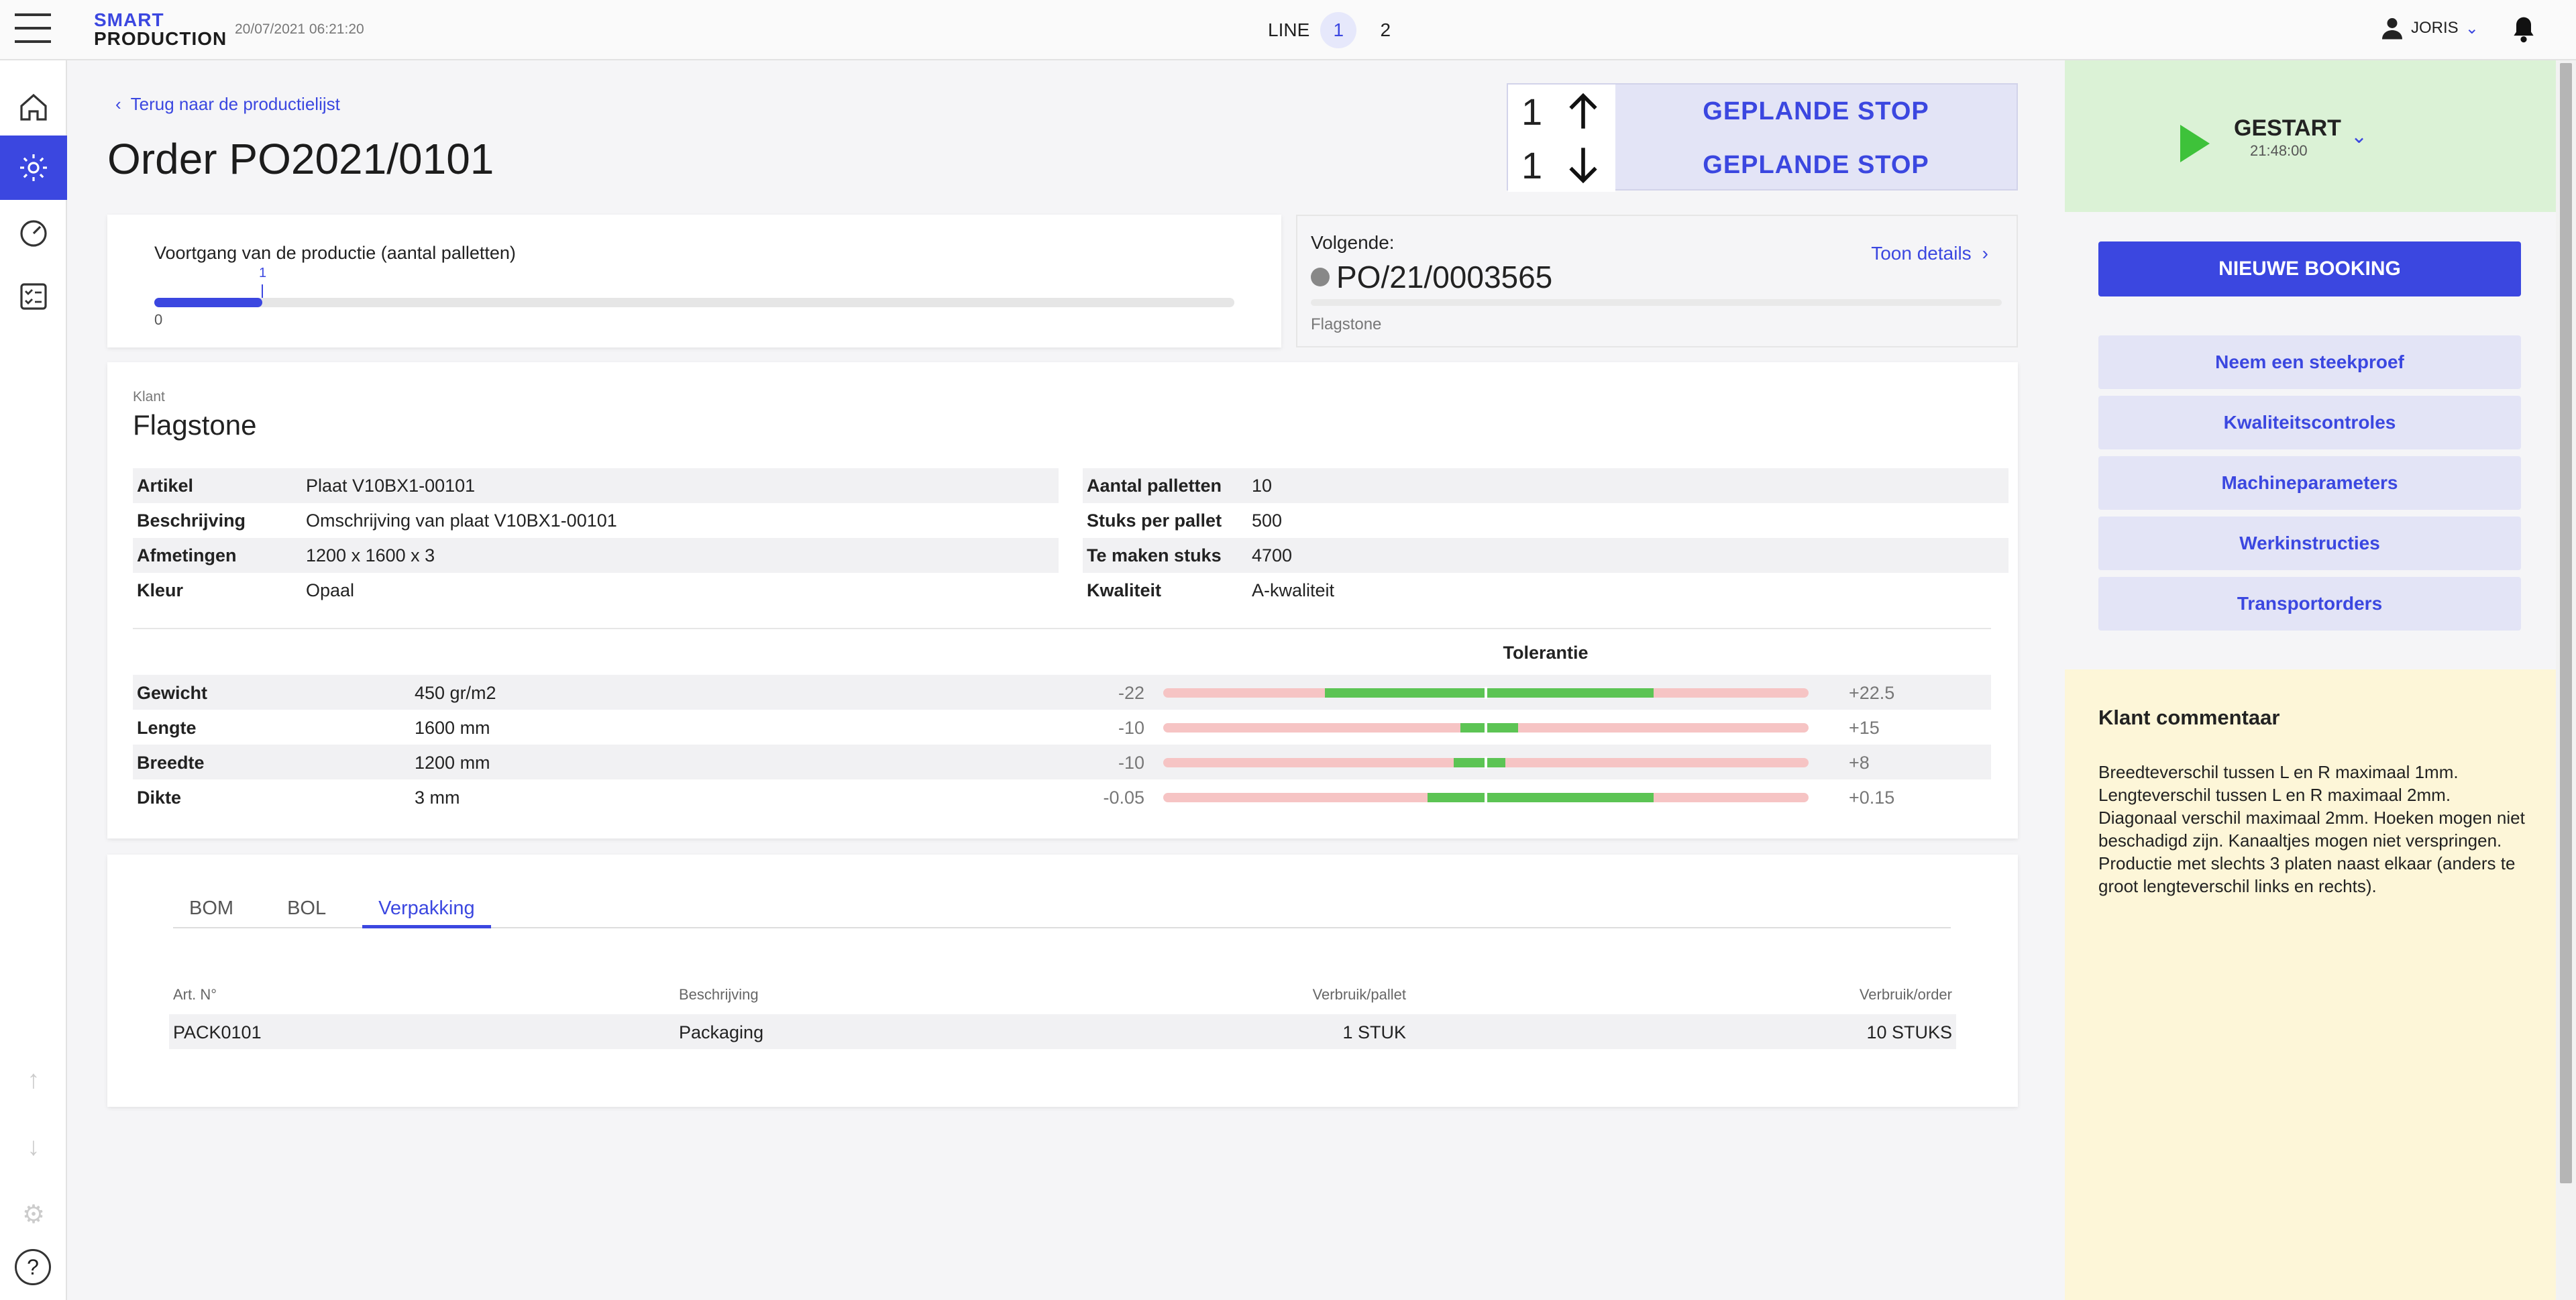 The height and width of the screenshot is (1300, 2576). Describe the element at coordinates (1346, 324) in the screenshot. I see `next-customer: Flagstone` at that location.